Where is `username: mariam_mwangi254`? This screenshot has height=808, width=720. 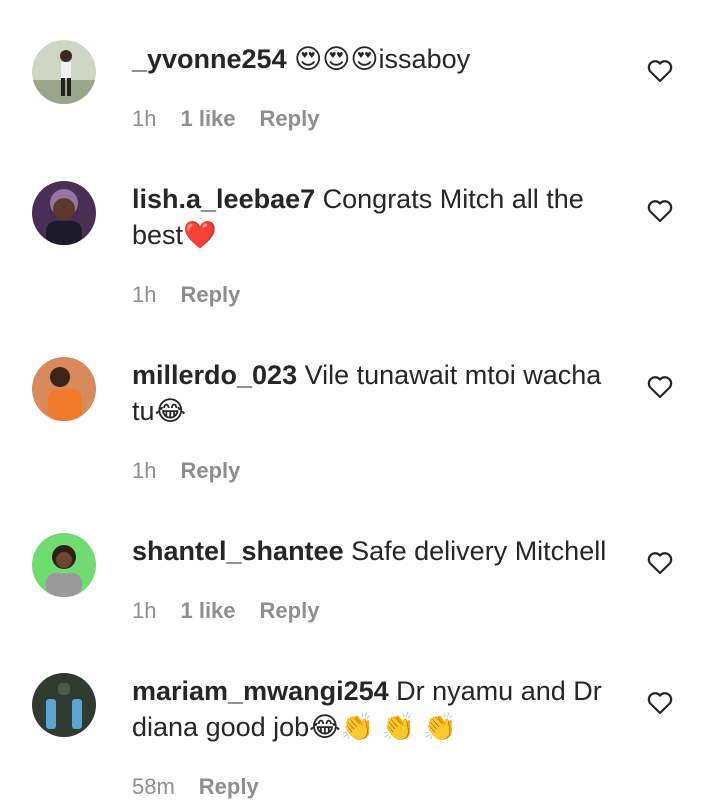
username: mariam_mwangi254 is located at coordinates (260, 691).